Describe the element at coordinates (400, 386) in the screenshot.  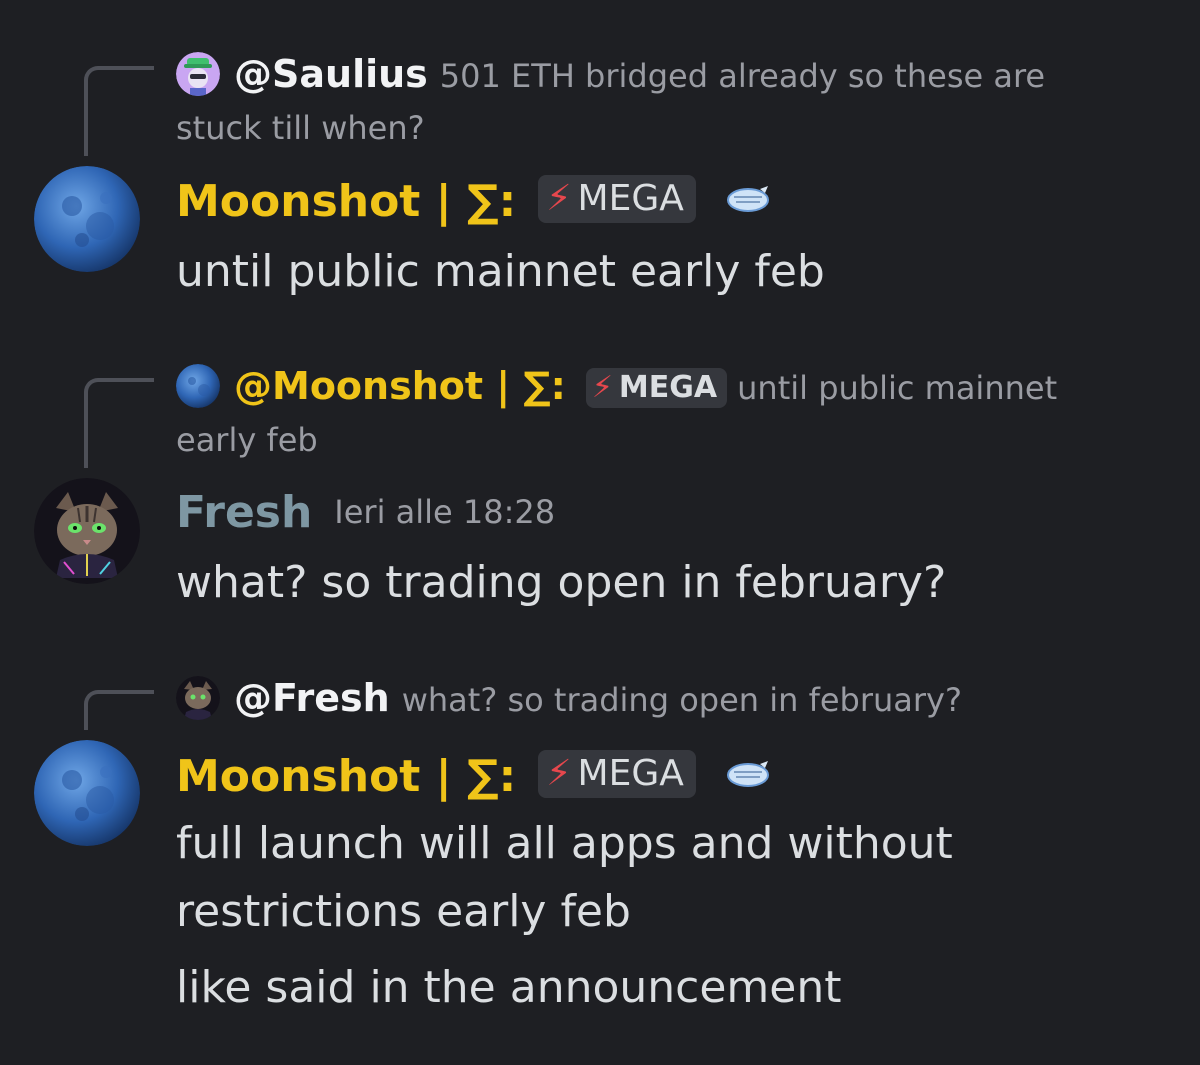
I see `reply-author-name: @Moonshot | ∑:` at that location.